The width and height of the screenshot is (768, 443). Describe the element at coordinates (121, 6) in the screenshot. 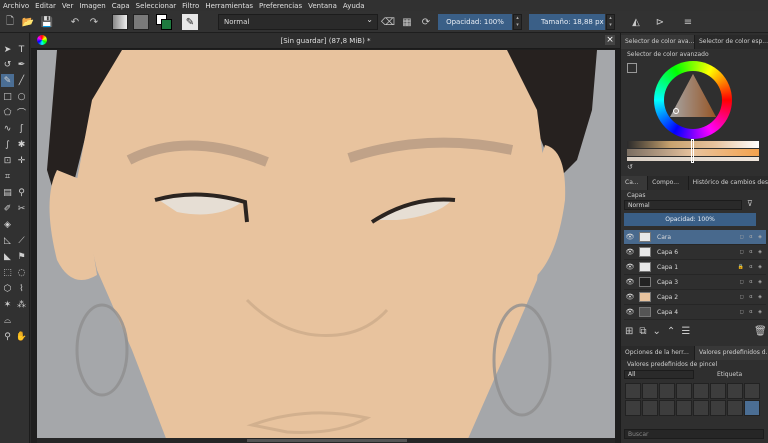

I see `menu-capa: Capa` at that location.